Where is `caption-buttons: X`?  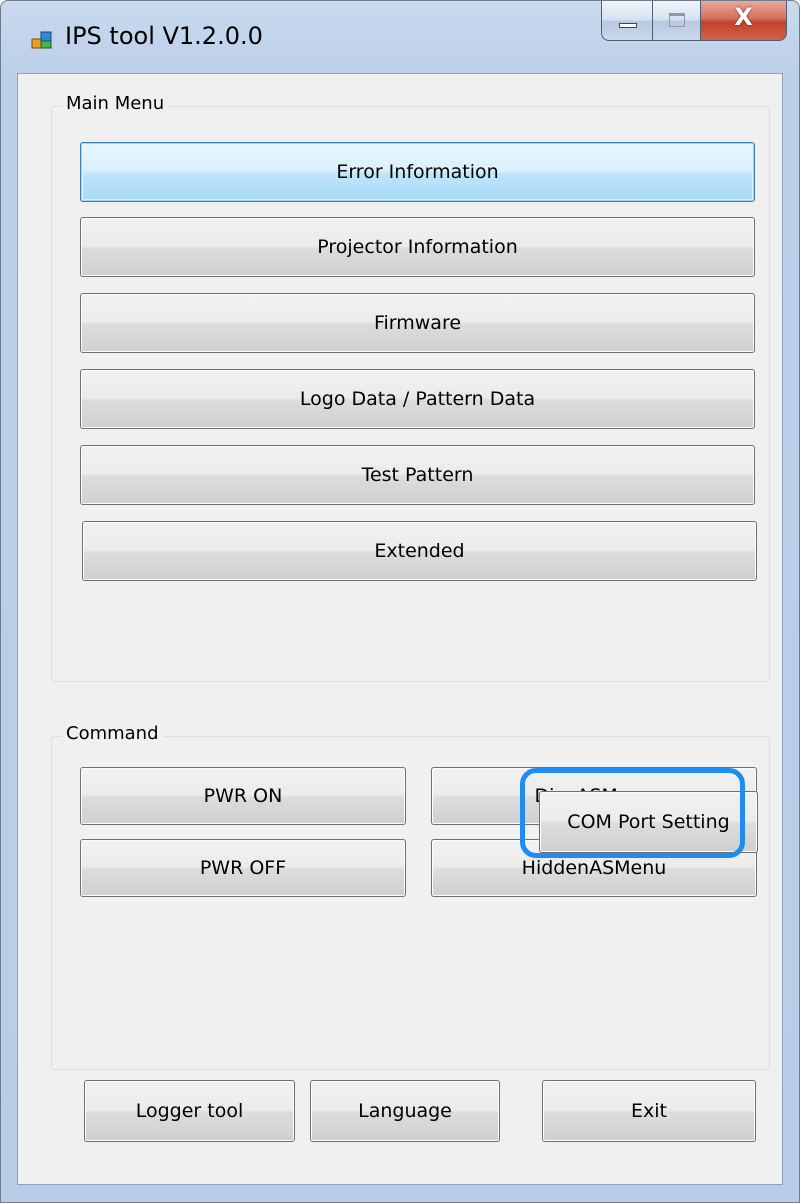
caption-buttons: X is located at coordinates (694, 21).